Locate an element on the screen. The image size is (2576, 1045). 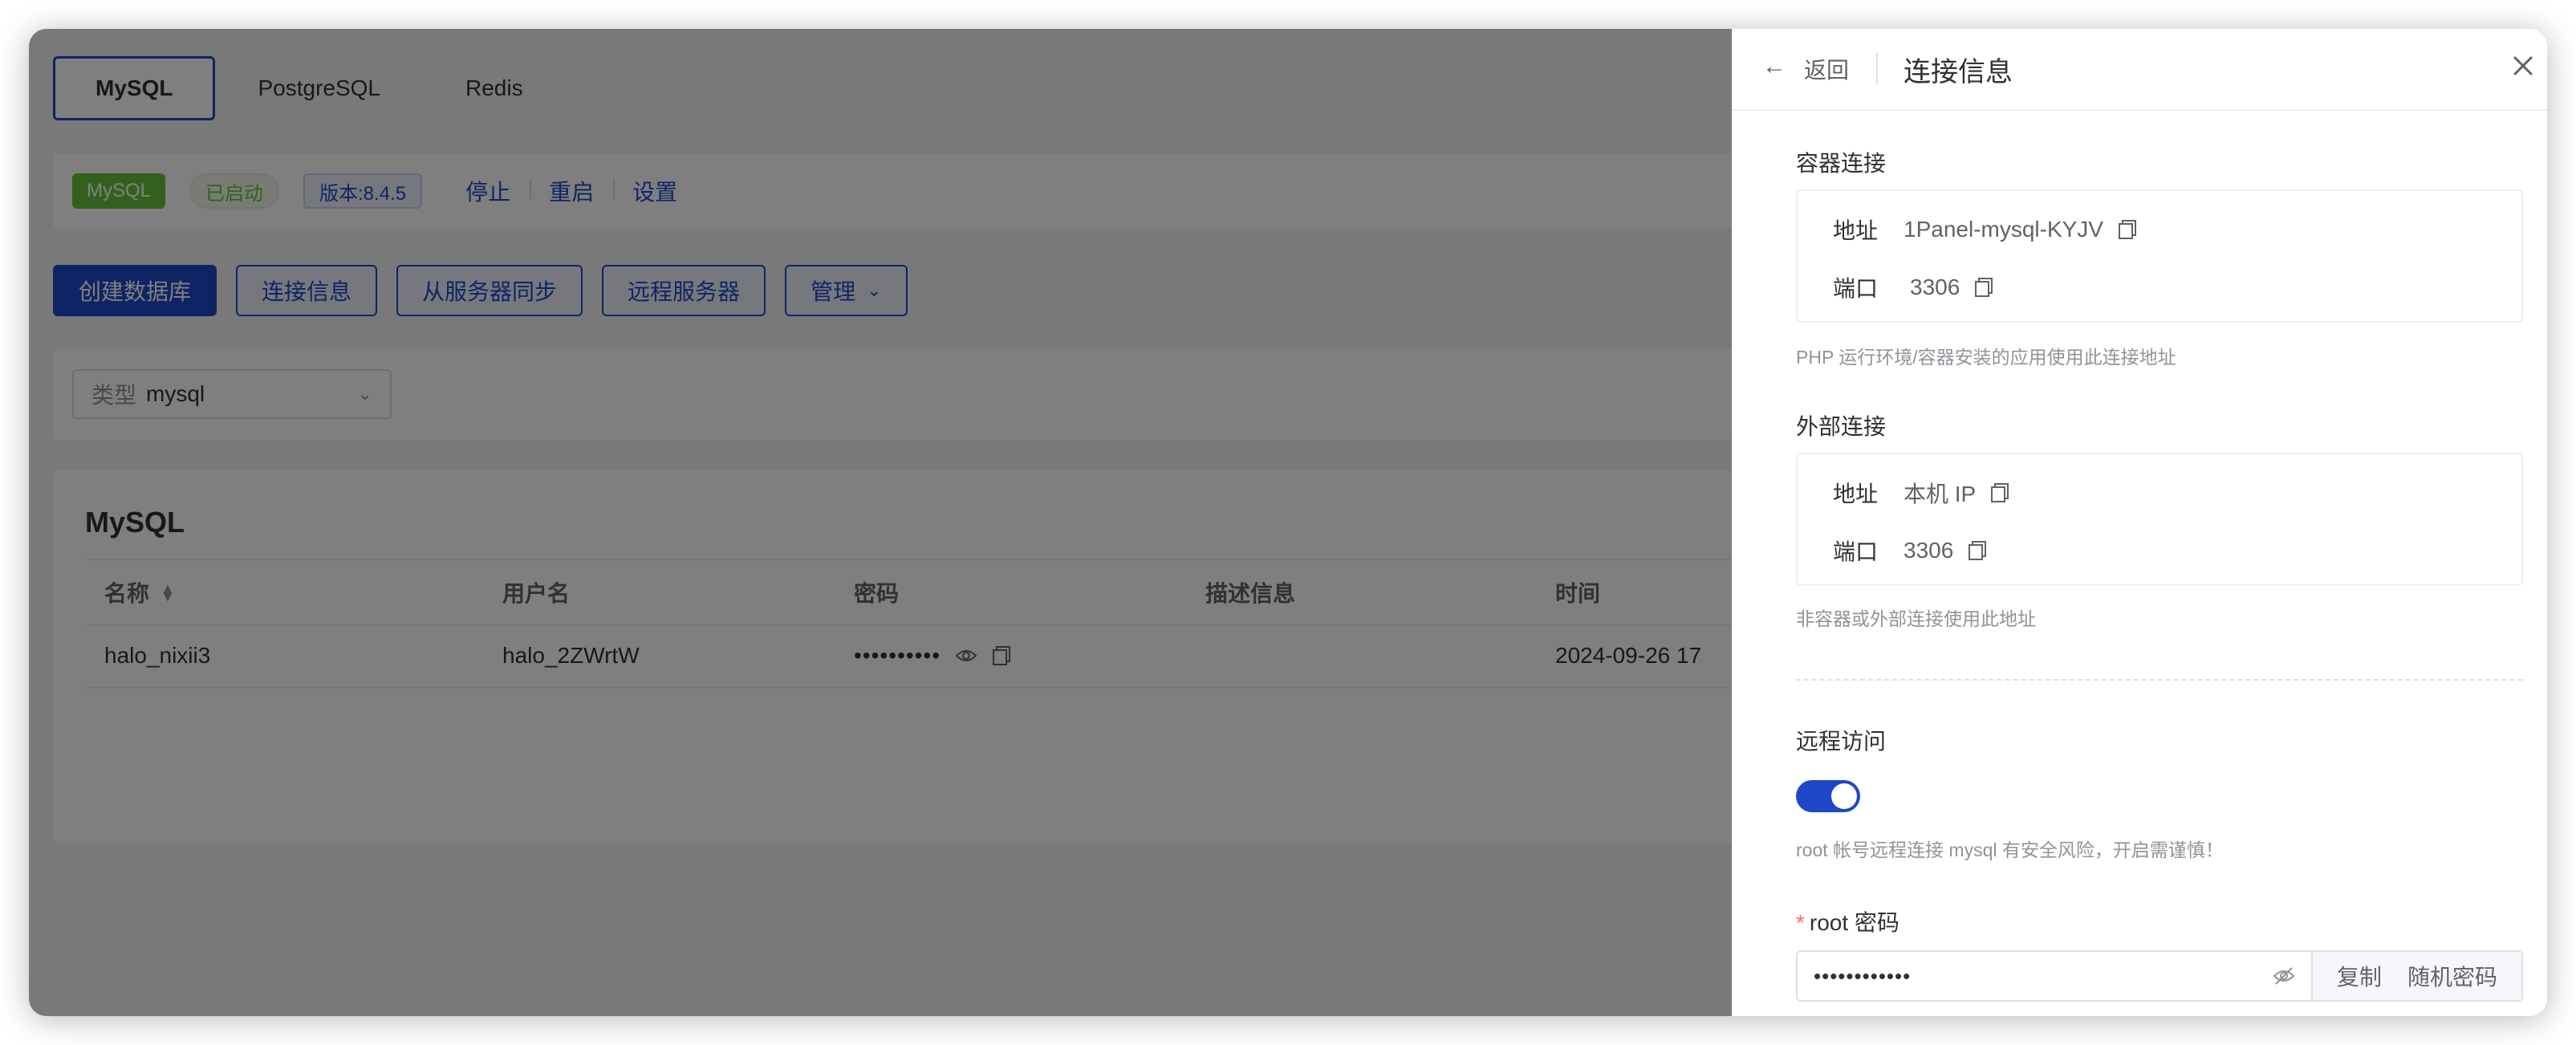
required-mark: * is located at coordinates (1801, 922).